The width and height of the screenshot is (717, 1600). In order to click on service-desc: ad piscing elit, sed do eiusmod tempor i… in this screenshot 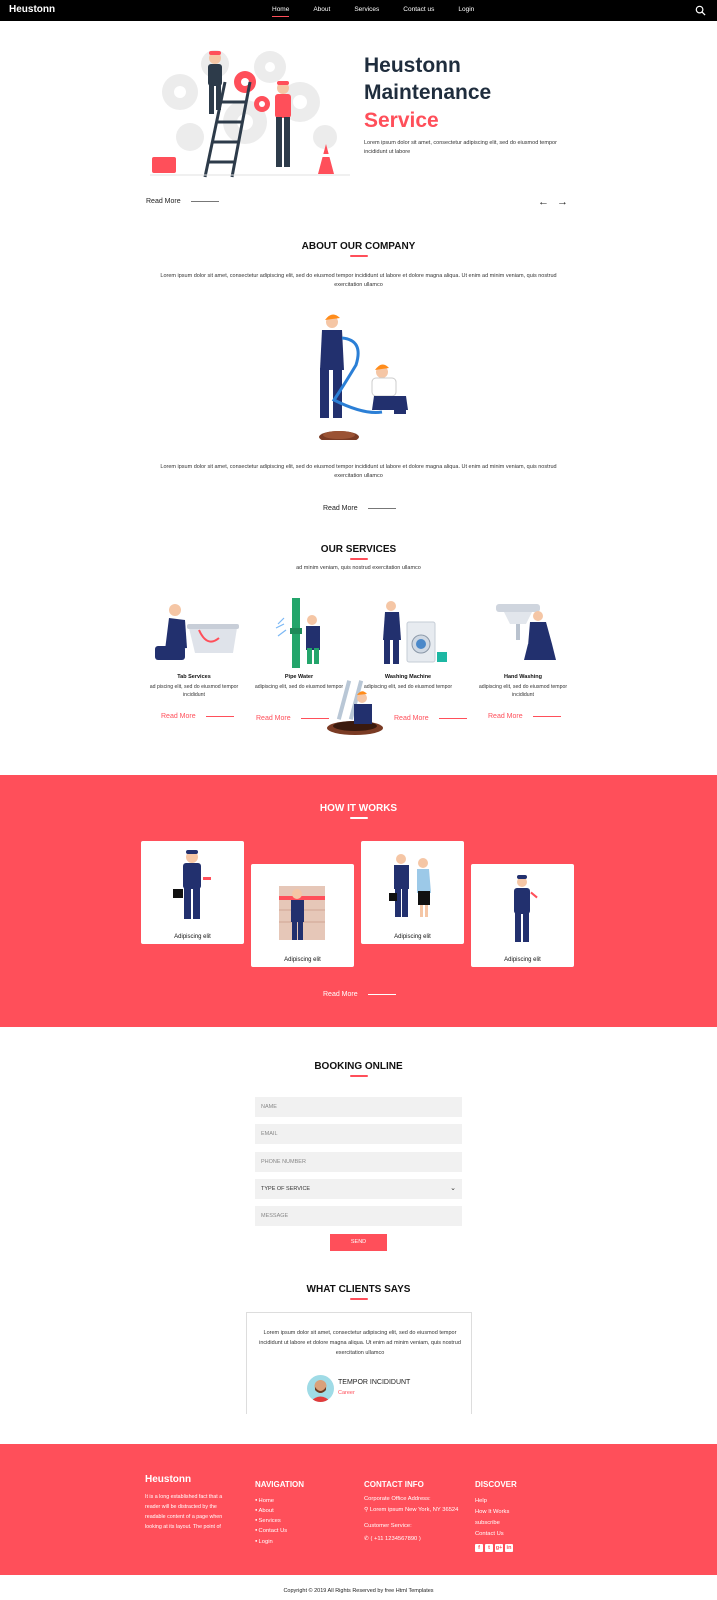, I will do `click(194, 691)`.